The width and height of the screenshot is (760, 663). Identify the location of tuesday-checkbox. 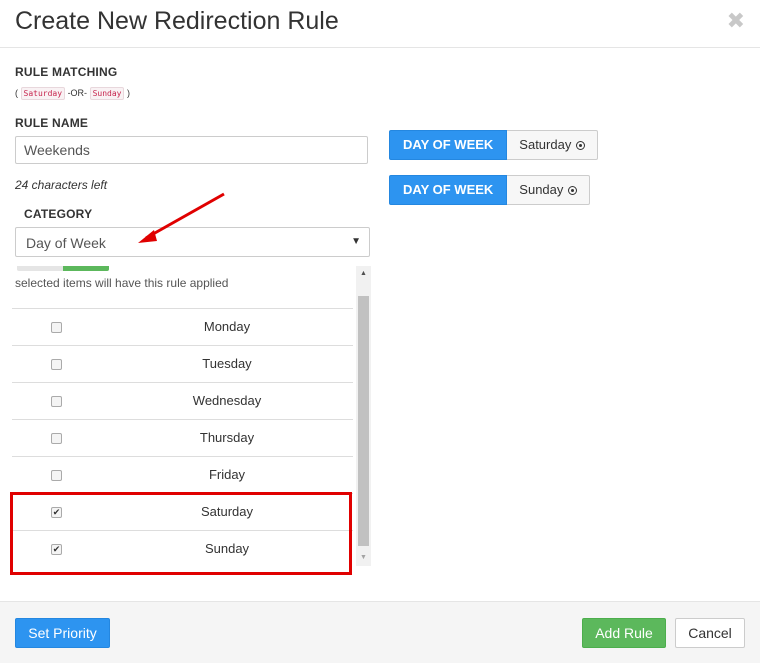
(56, 364).